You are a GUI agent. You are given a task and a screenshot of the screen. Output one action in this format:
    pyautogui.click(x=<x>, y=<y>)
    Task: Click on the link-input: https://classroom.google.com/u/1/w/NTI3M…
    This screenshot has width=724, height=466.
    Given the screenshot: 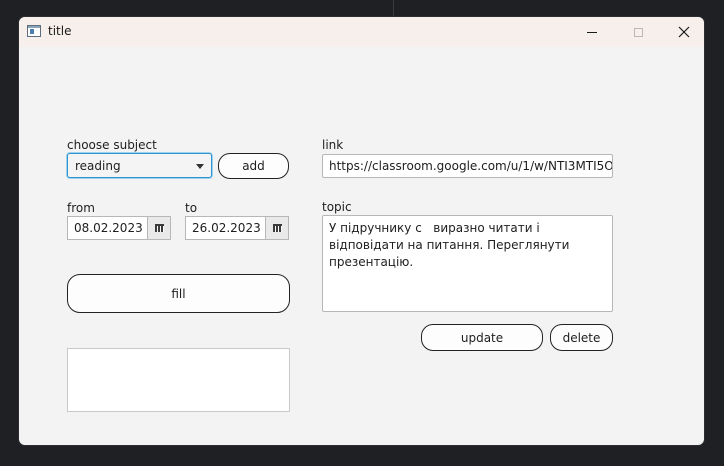 What is the action you would take?
    pyautogui.click(x=467, y=166)
    